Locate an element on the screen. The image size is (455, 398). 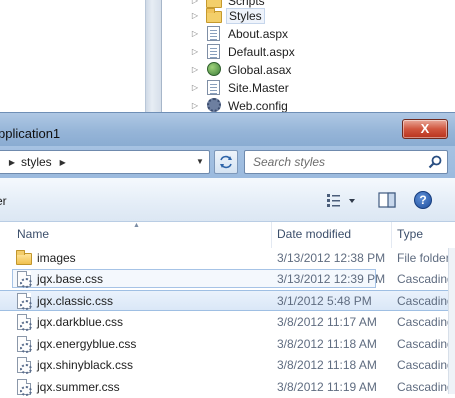
tree-item-global-asax: ▷ Global.asax is located at coordinates (241, 70).